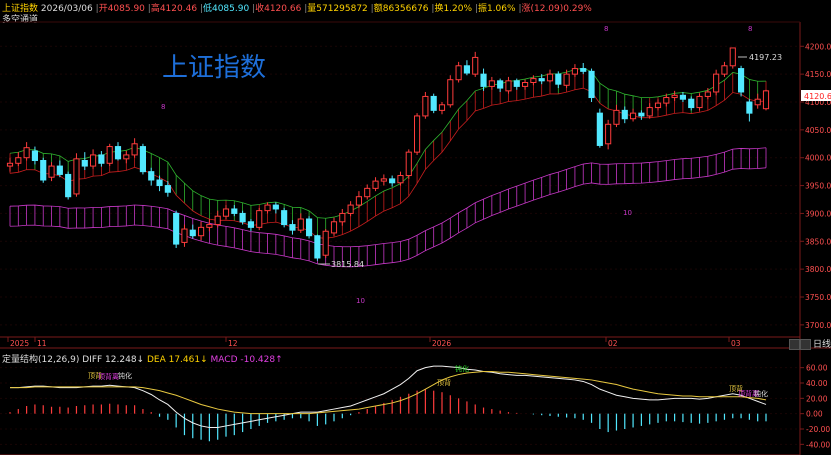 This screenshot has height=455, width=831. What do you see at coordinates (441, 343) in the screenshot?
I see `time-tick-label: 2026` at bounding box center [441, 343].